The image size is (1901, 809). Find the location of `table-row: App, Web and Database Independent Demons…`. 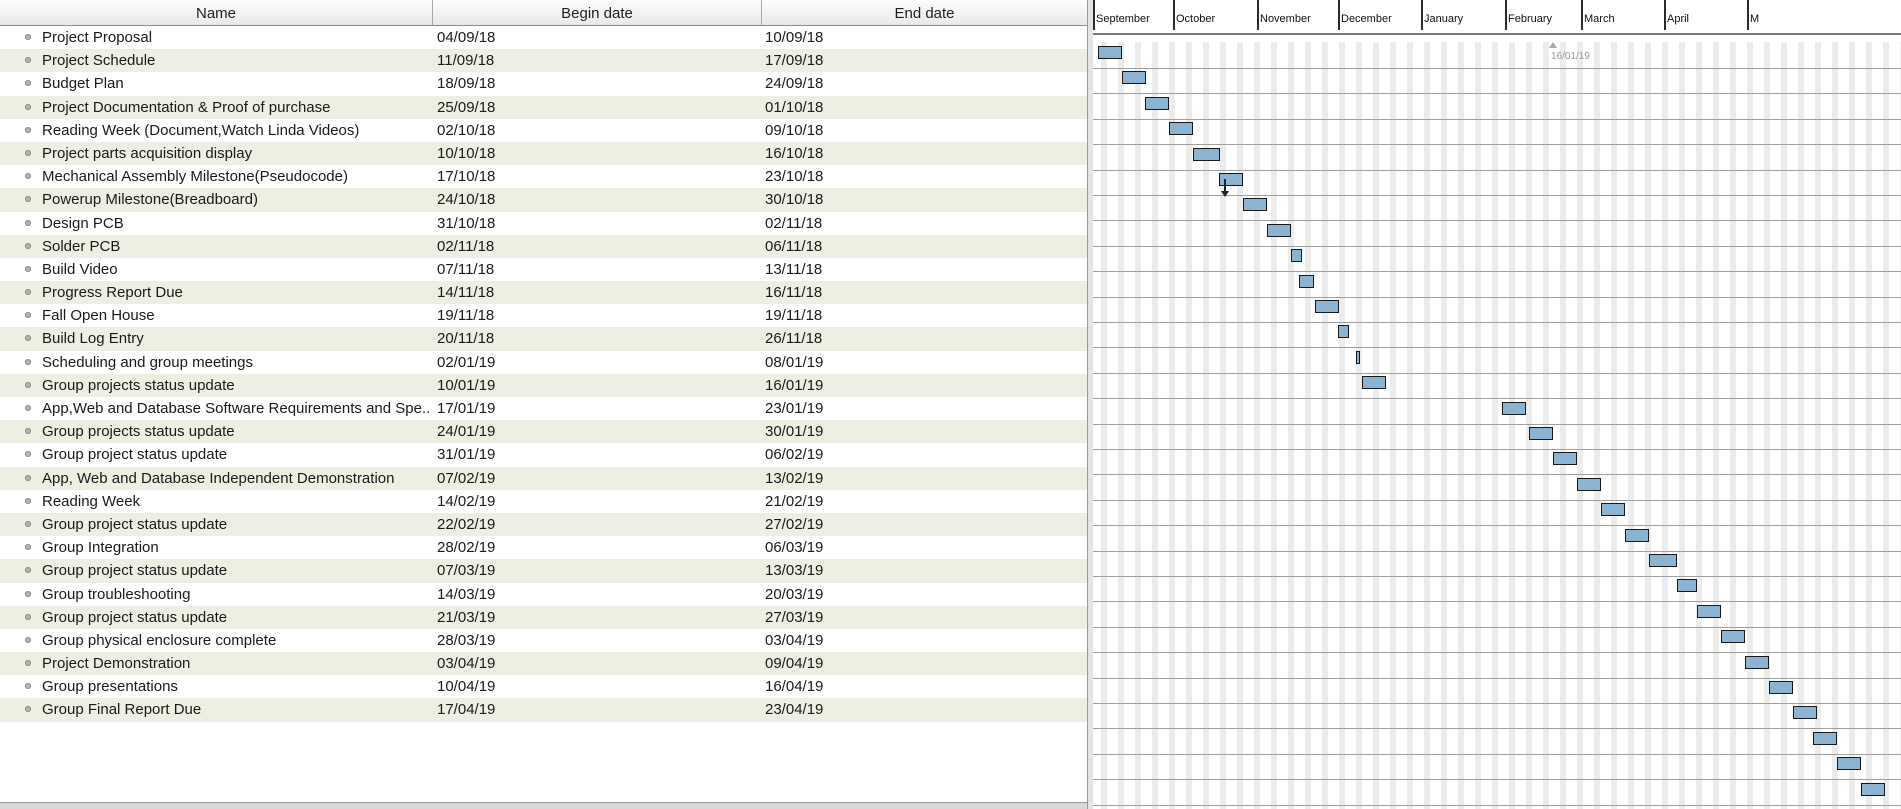

table-row: App, Web and Database Independent Demons… is located at coordinates (543, 478).